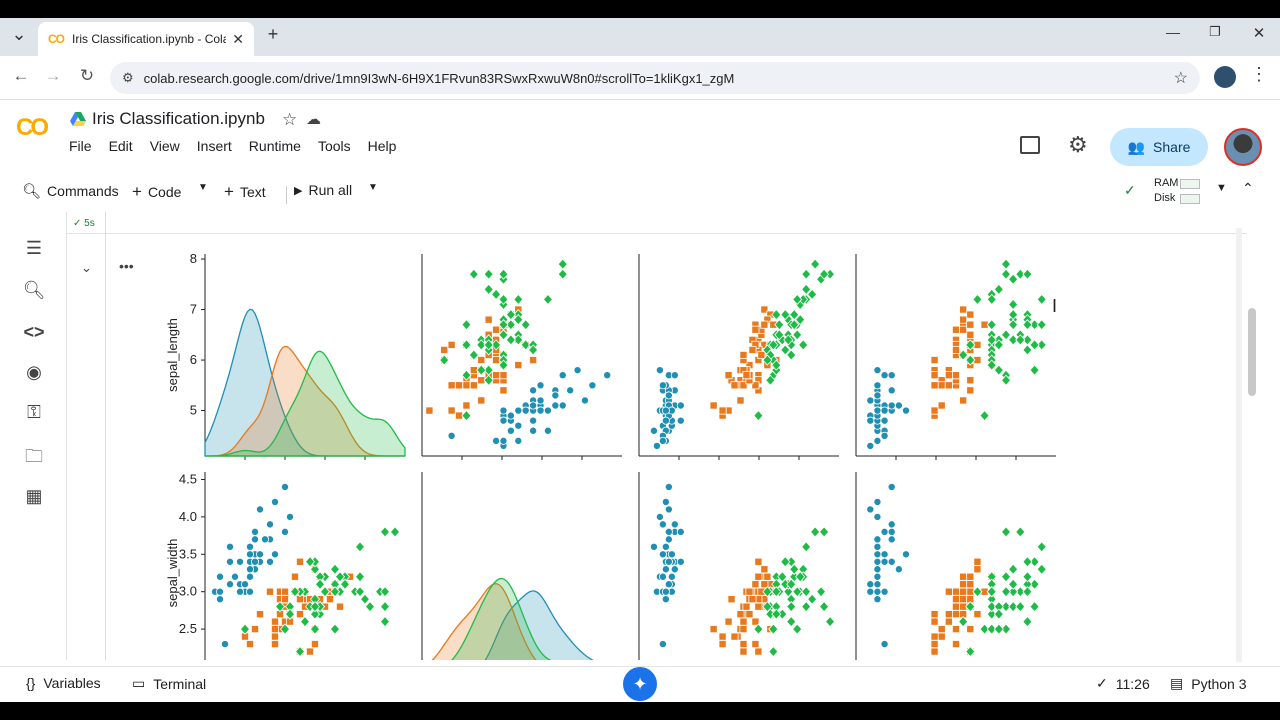  What do you see at coordinates (313, 119) in the screenshot?
I see `cloud-saved-icon: ☁` at bounding box center [313, 119].